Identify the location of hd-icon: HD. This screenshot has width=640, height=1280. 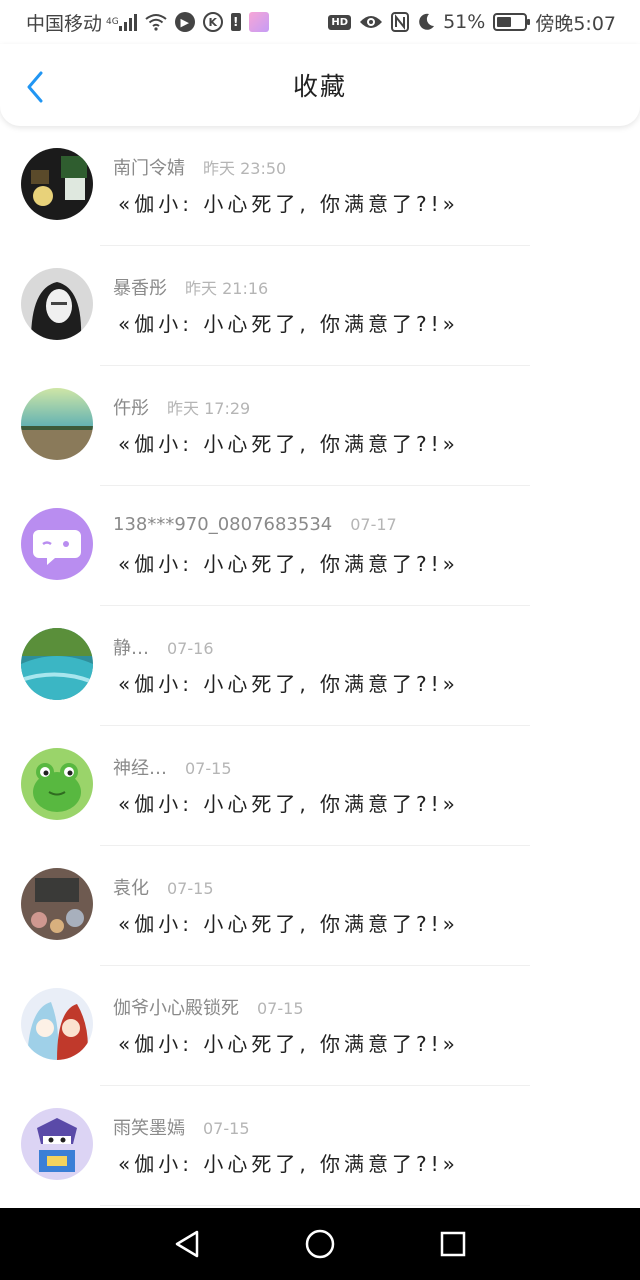
(340, 22).